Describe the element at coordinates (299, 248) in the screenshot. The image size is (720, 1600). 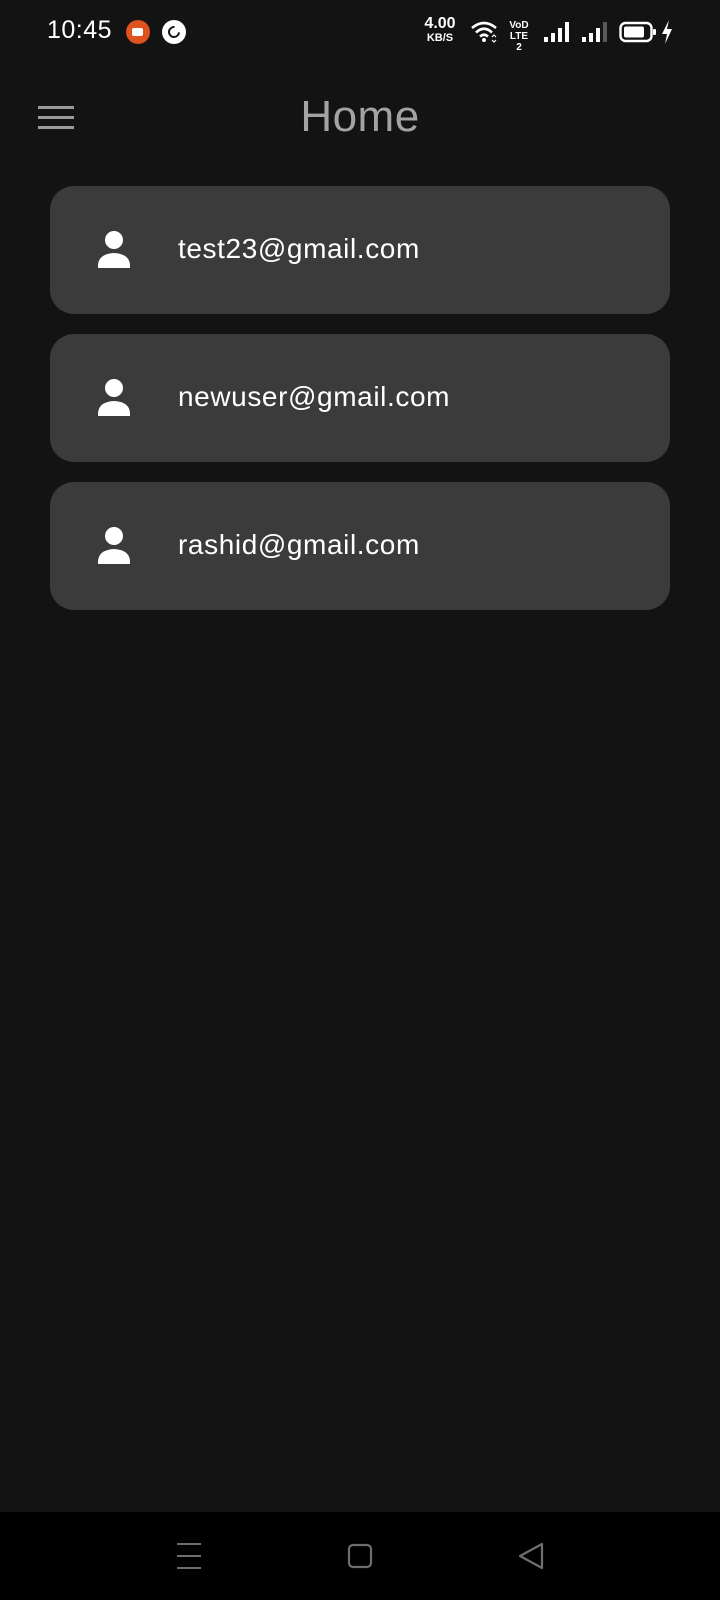
I see `user-email: test23@gmail.com` at that location.